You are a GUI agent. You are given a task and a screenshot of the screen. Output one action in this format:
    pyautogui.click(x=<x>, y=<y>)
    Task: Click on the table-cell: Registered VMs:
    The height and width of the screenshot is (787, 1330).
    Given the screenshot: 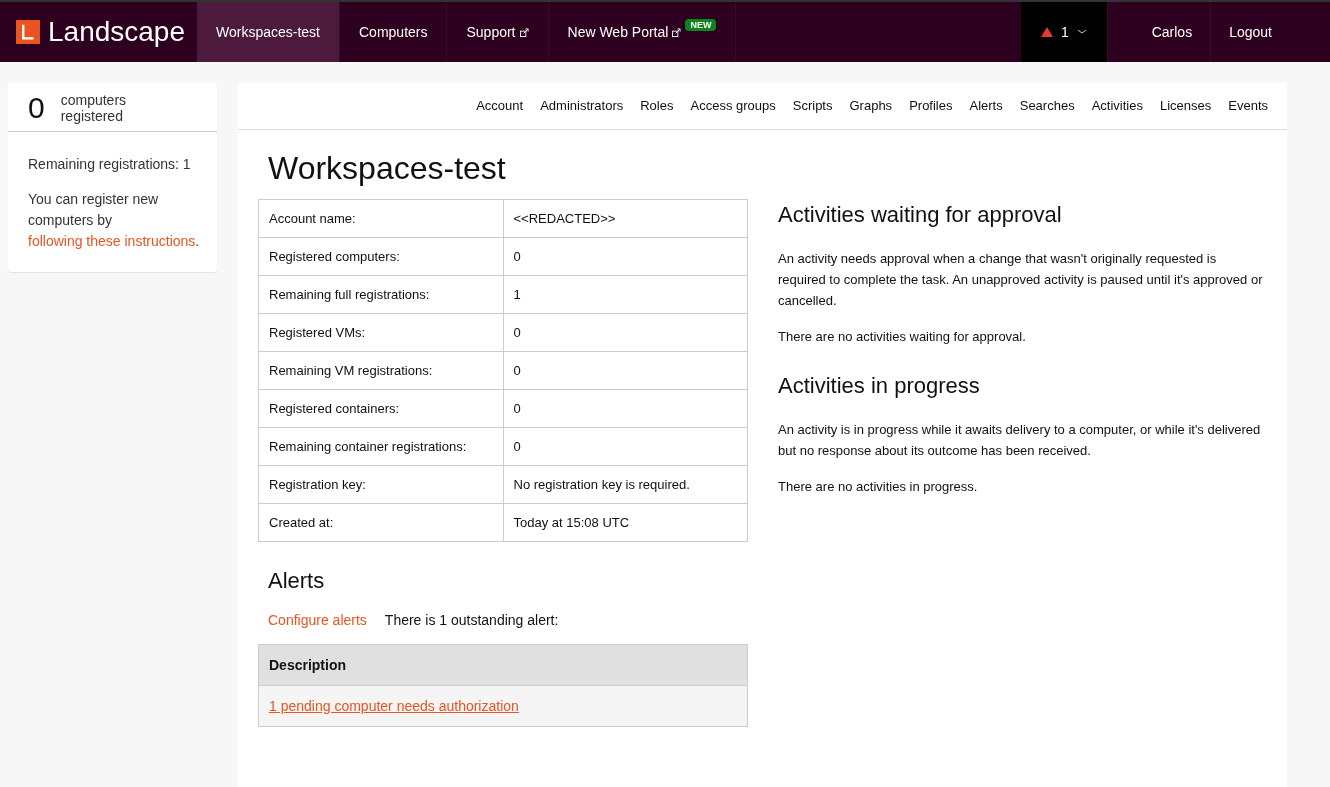 What is the action you would take?
    pyautogui.click(x=380, y=332)
    